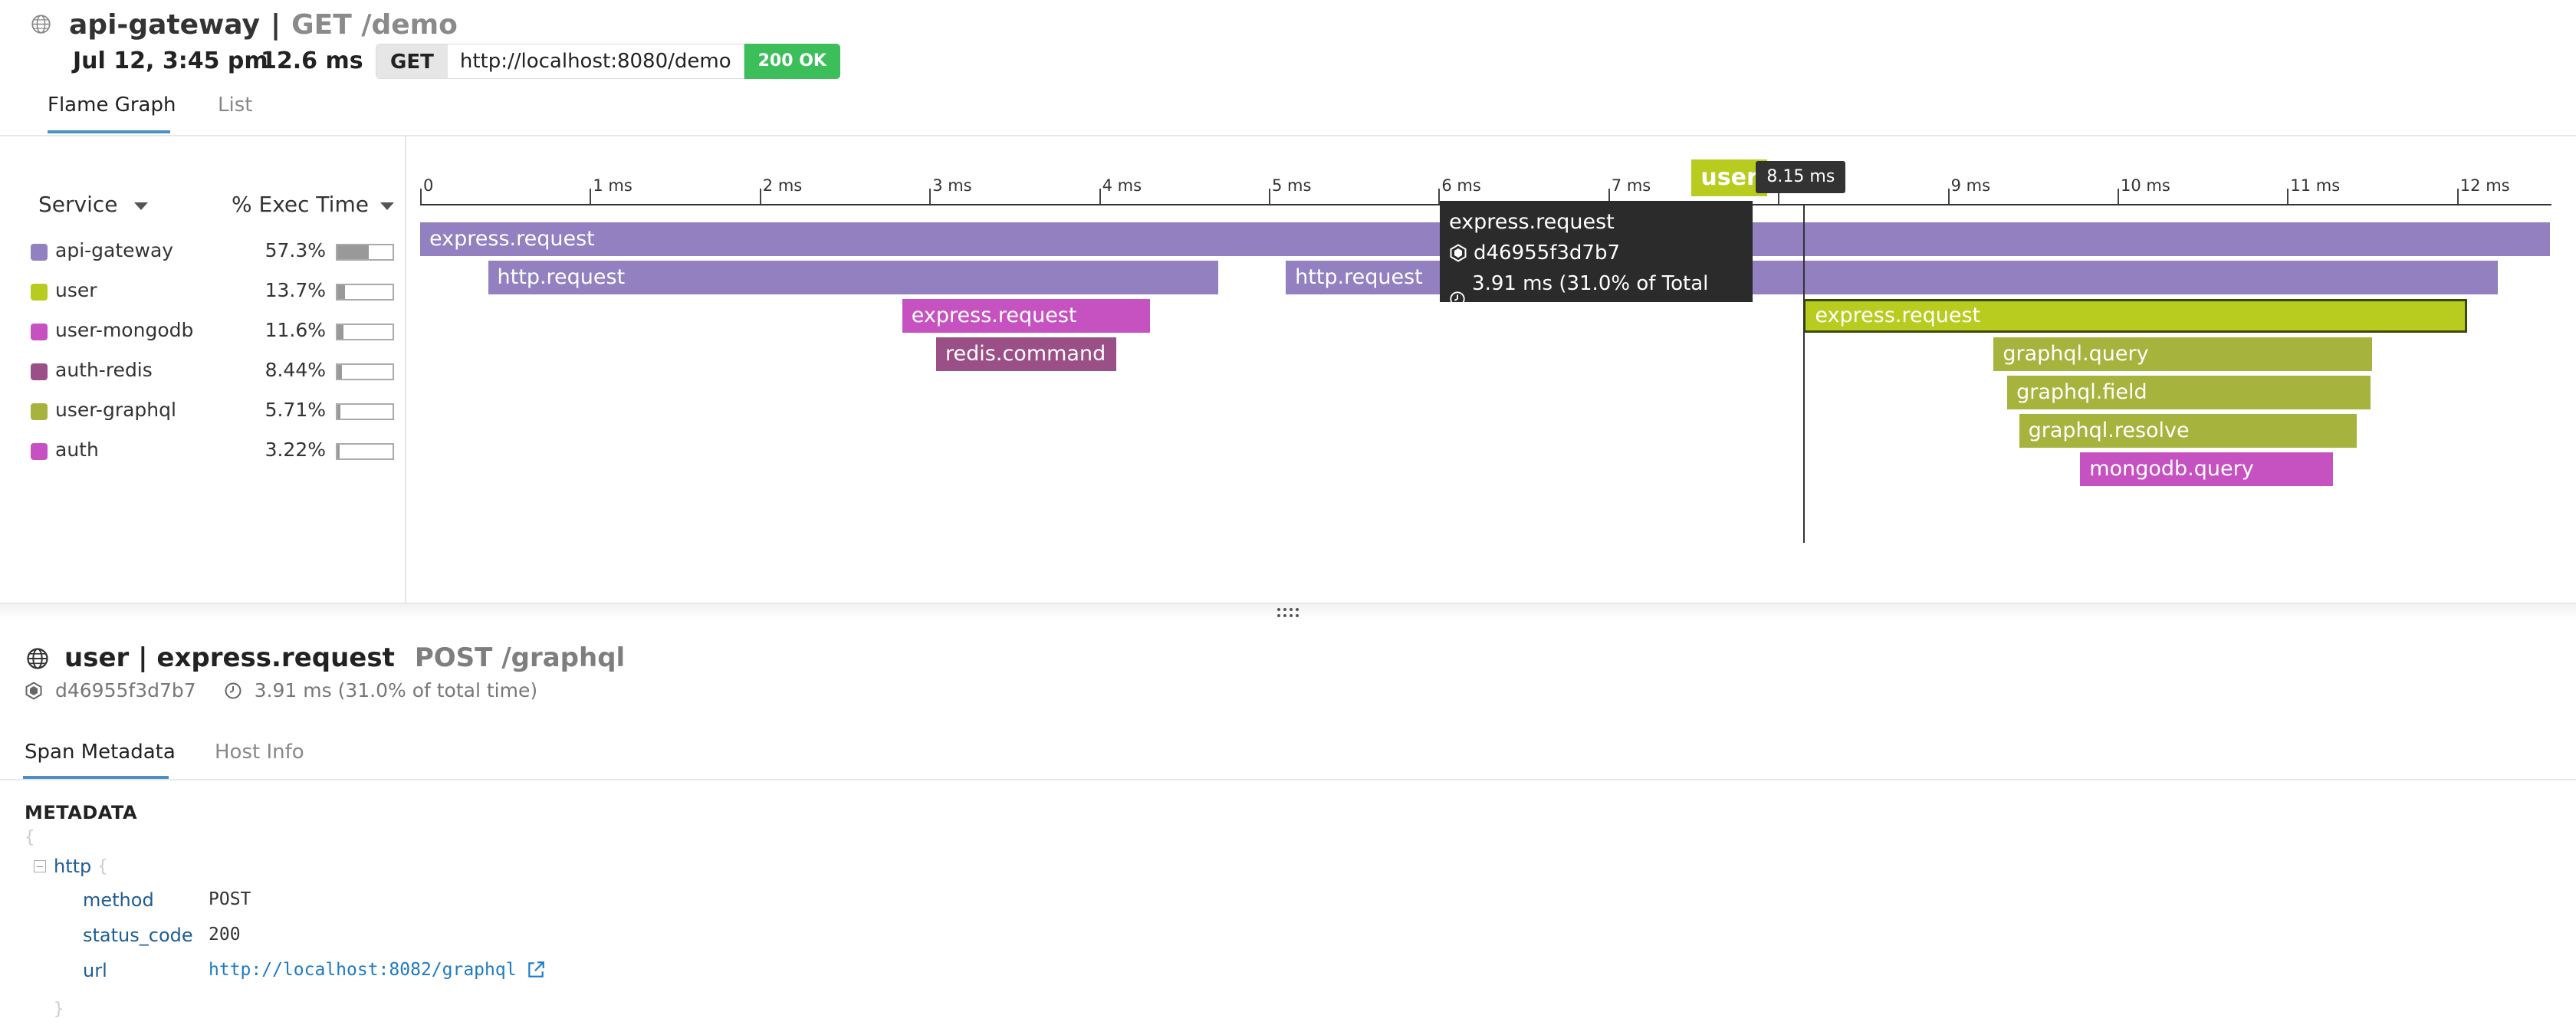 This screenshot has width=2576, height=1035. What do you see at coordinates (2183, 354) in the screenshot?
I see `span-bar-graphql-query: graphql.query` at bounding box center [2183, 354].